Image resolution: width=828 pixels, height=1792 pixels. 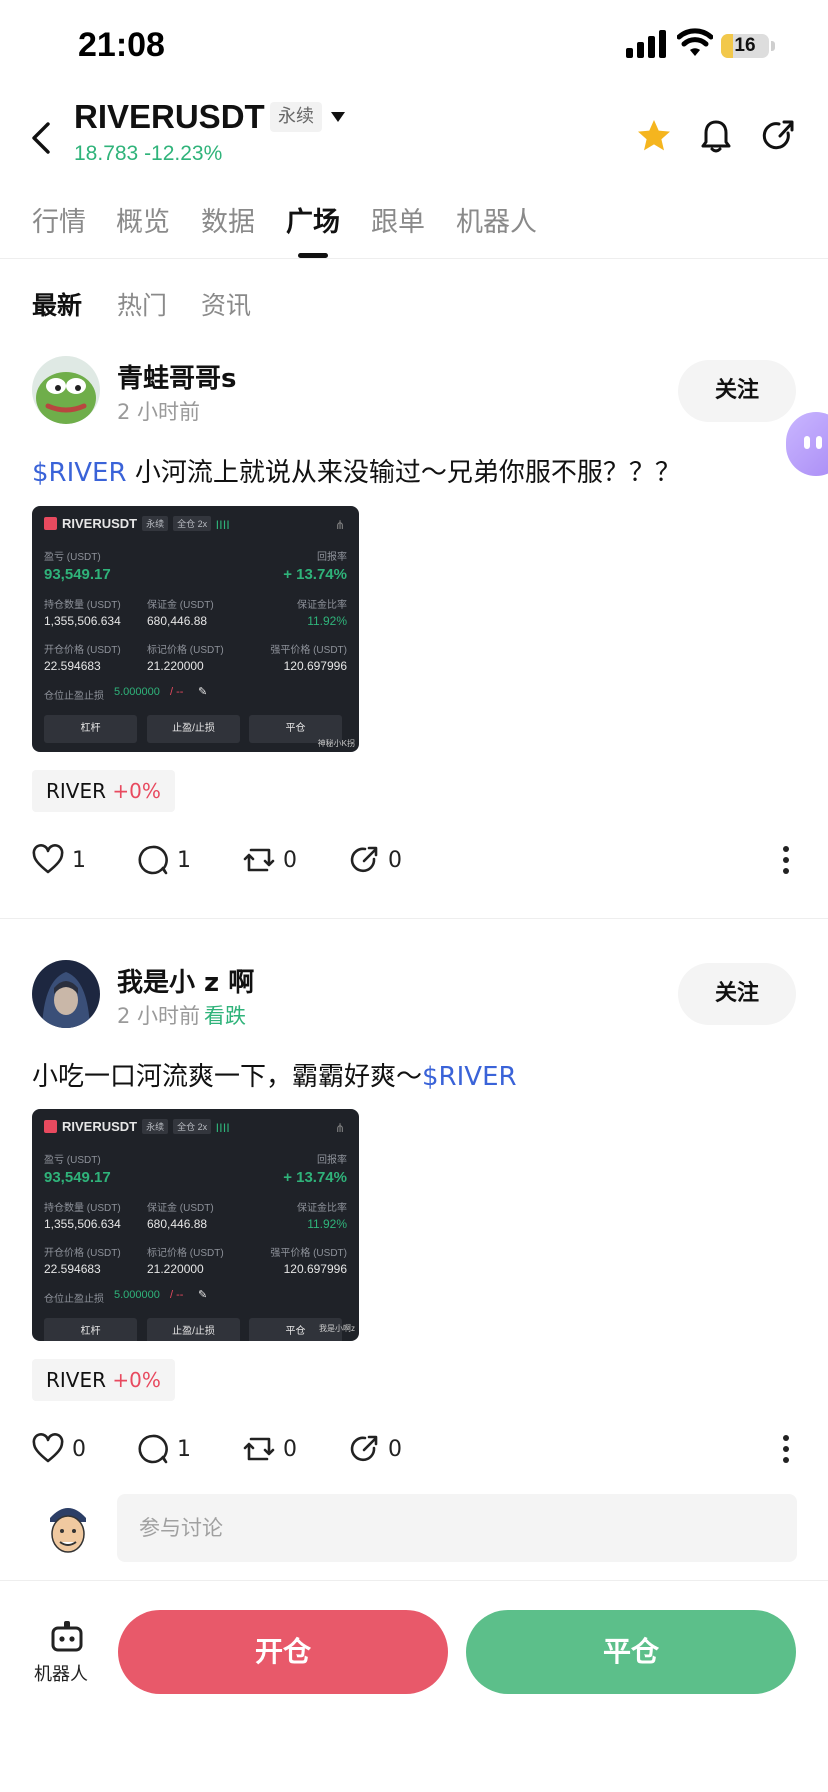 I want to click on card-leverage-button: 杠杆, so click(x=90, y=1329).